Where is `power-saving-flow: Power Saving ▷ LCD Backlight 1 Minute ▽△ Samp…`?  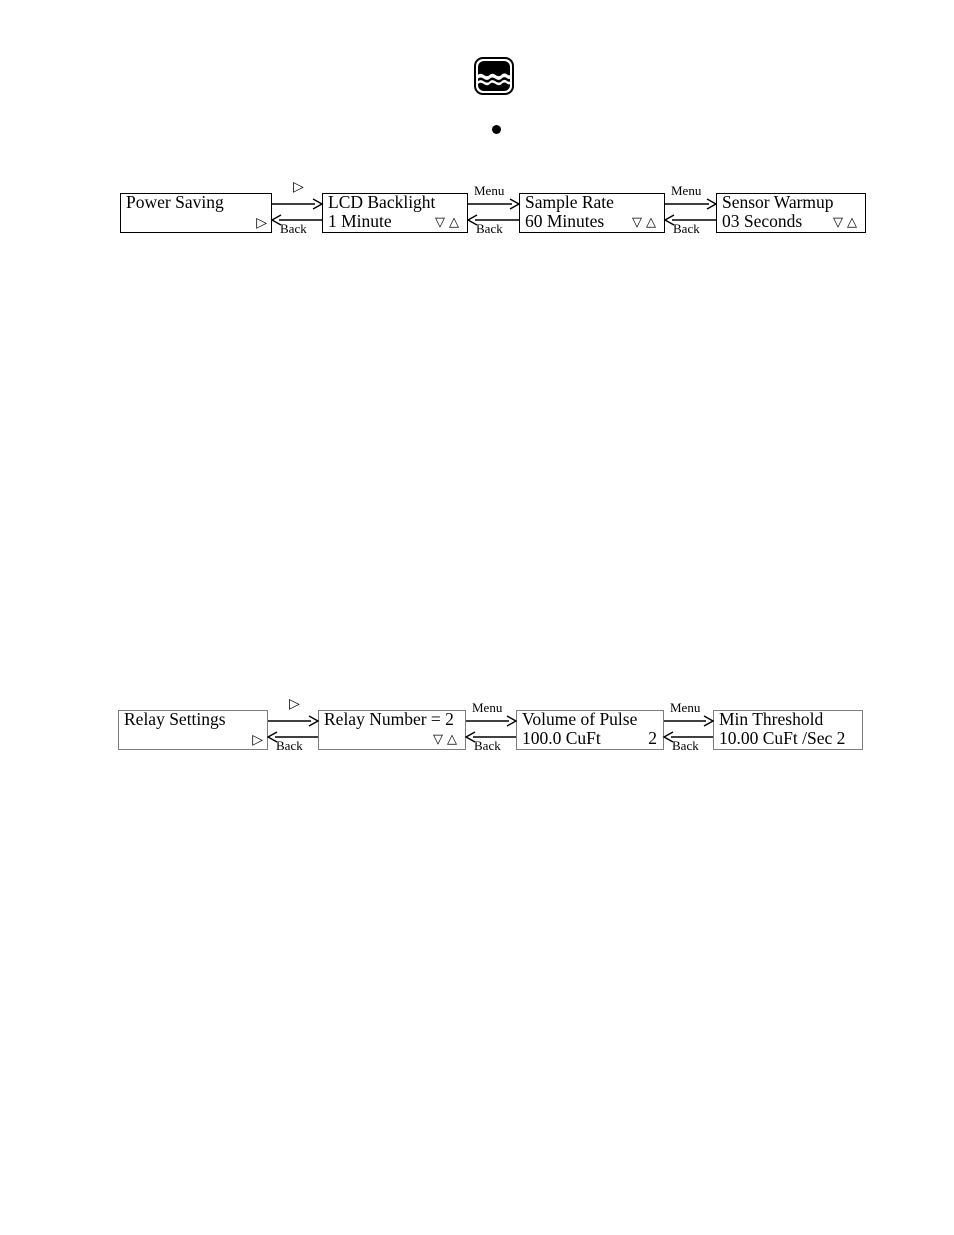
power-saving-flow: Power Saving ▷ LCD Backlight 1 Minute ▽△ Samp… is located at coordinates (477, 218).